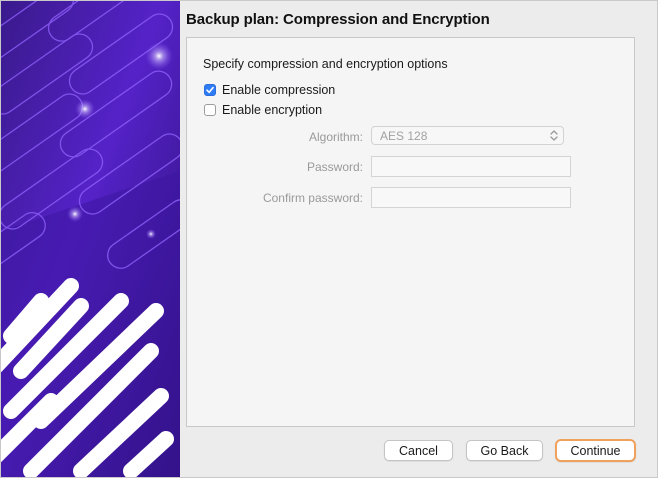 This screenshot has height=478, width=658. I want to click on enable-encryption-label: Enable encryption, so click(272, 110).